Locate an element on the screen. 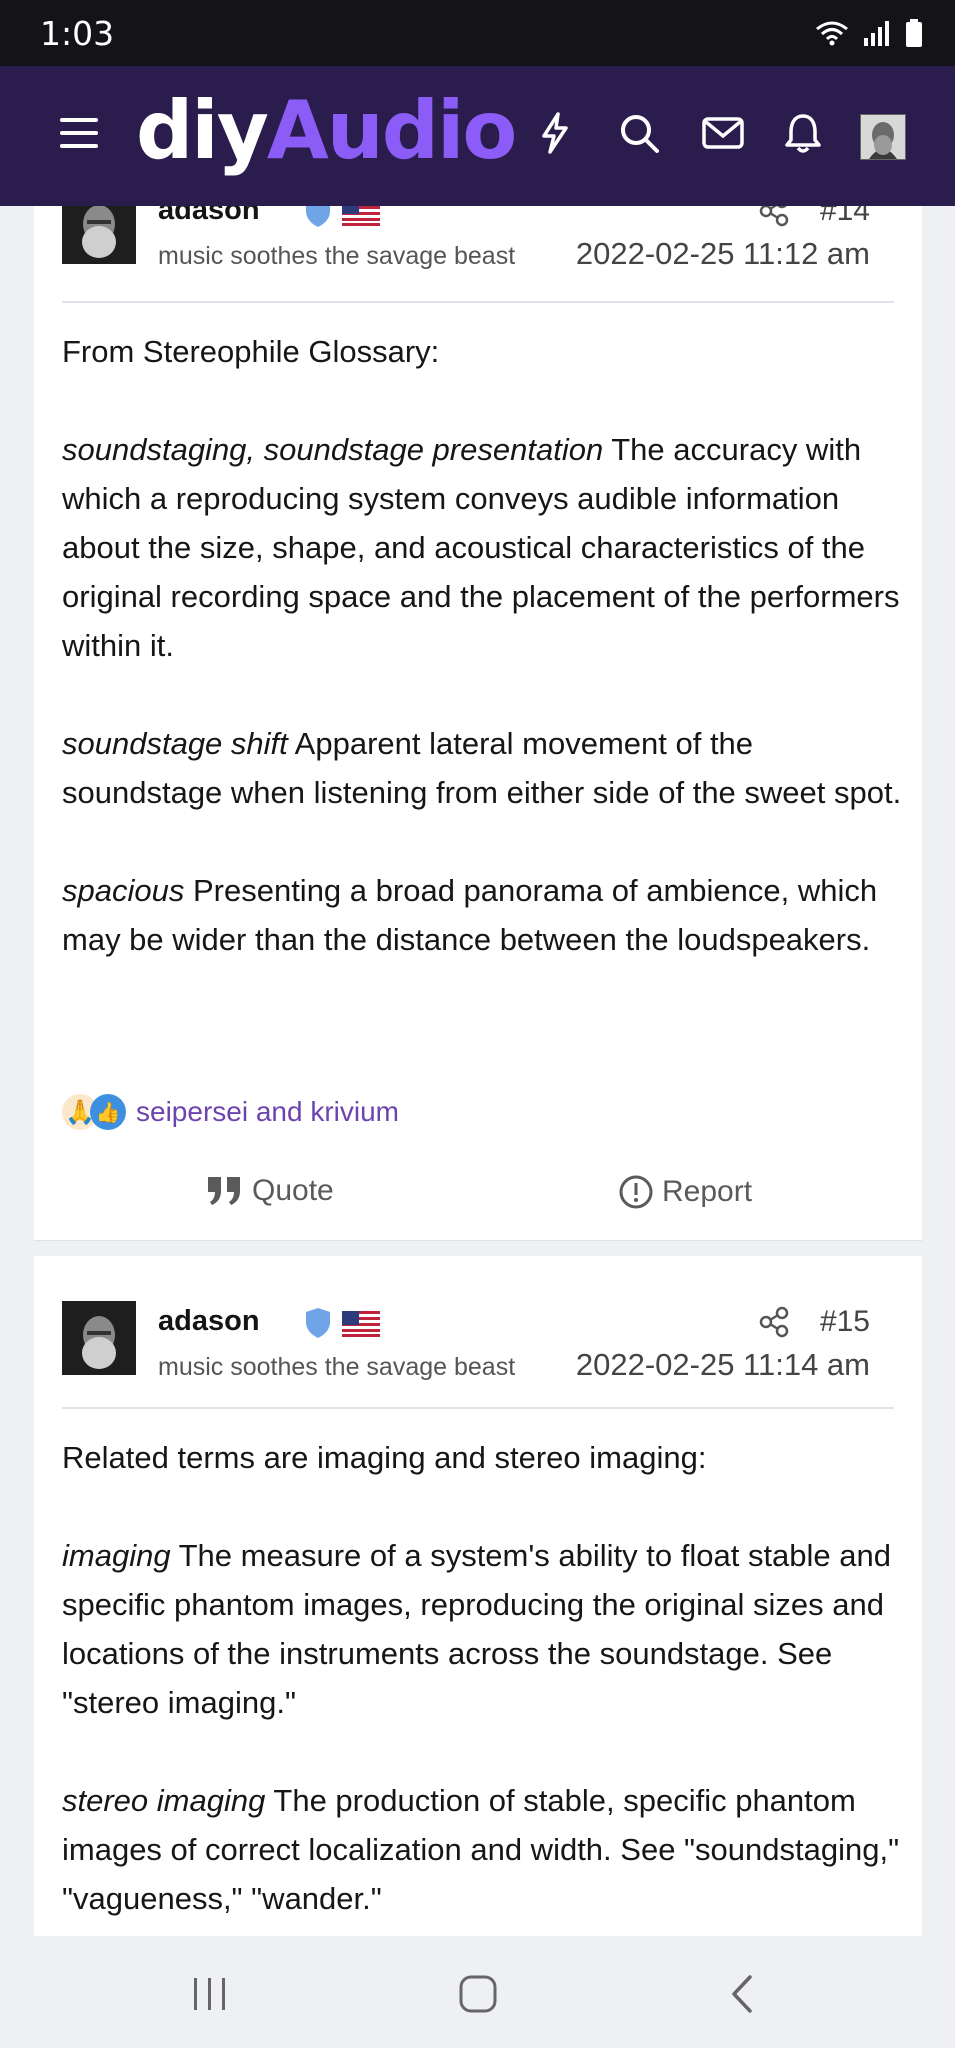 This screenshot has width=955, height=2048. post-date: 2022-02-25 11:14 am is located at coordinates (723, 1365).